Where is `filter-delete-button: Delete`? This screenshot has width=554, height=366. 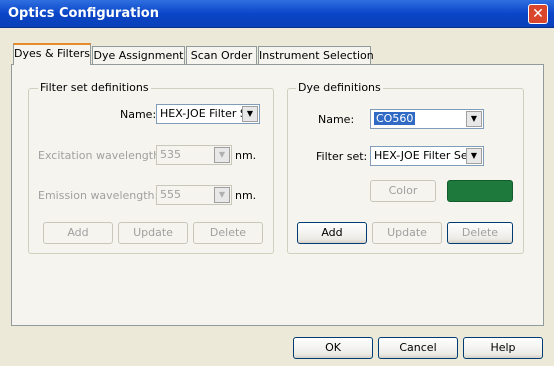
filter-delete-button: Delete is located at coordinates (228, 233).